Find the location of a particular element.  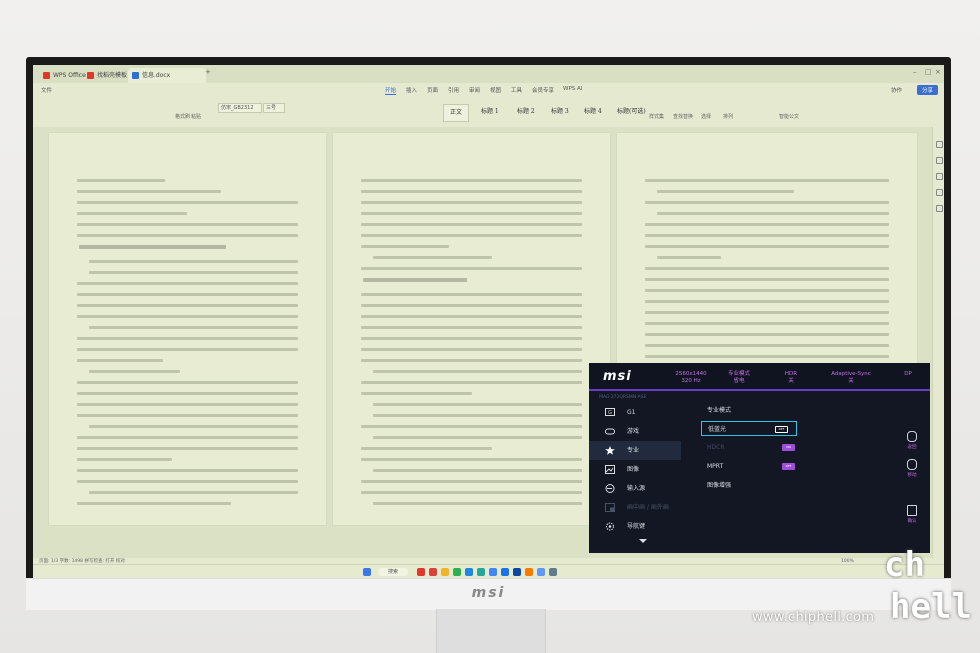

osd-info-line1: Adaptive-Sync is located at coordinates (851, 374).